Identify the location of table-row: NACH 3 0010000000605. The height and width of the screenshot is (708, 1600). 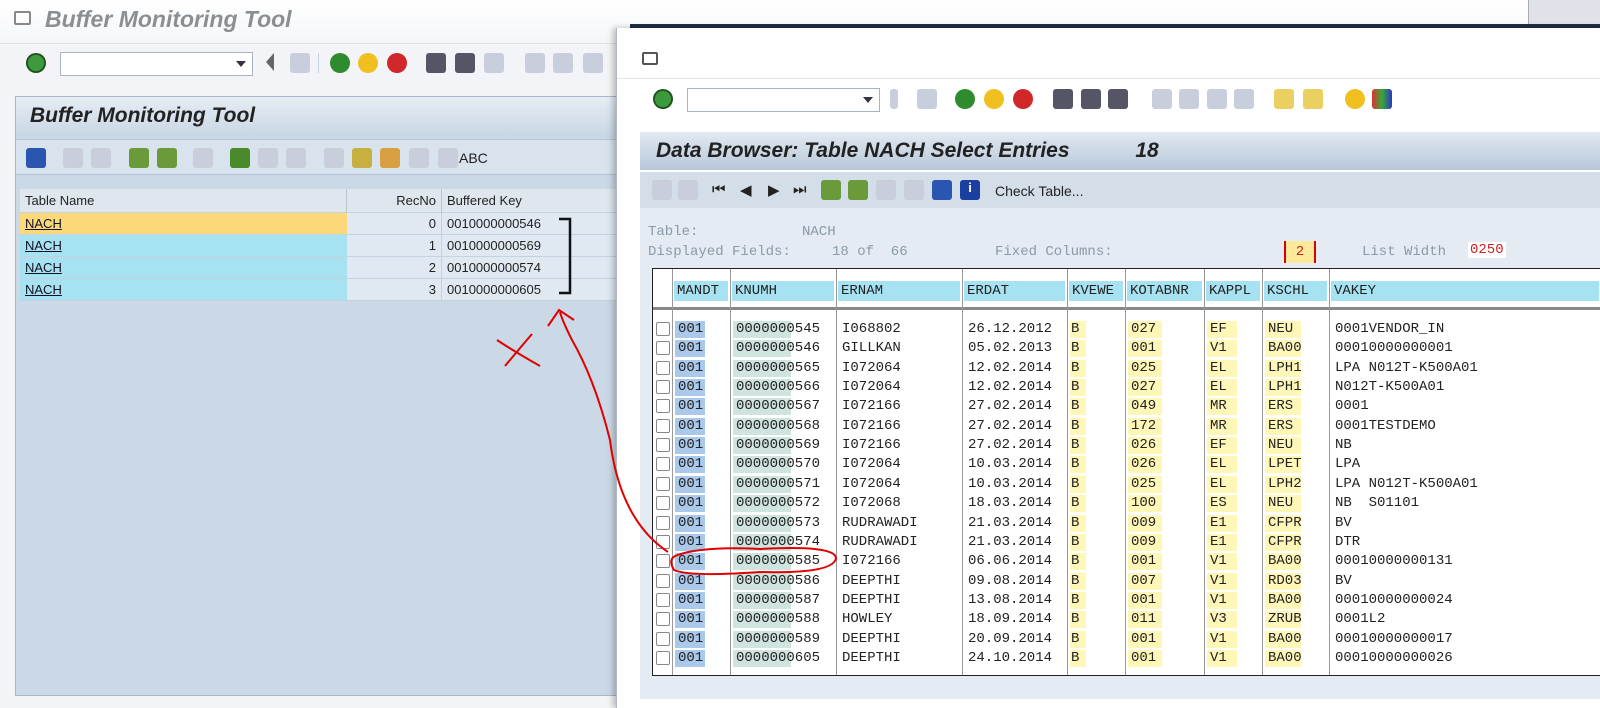
(320, 290).